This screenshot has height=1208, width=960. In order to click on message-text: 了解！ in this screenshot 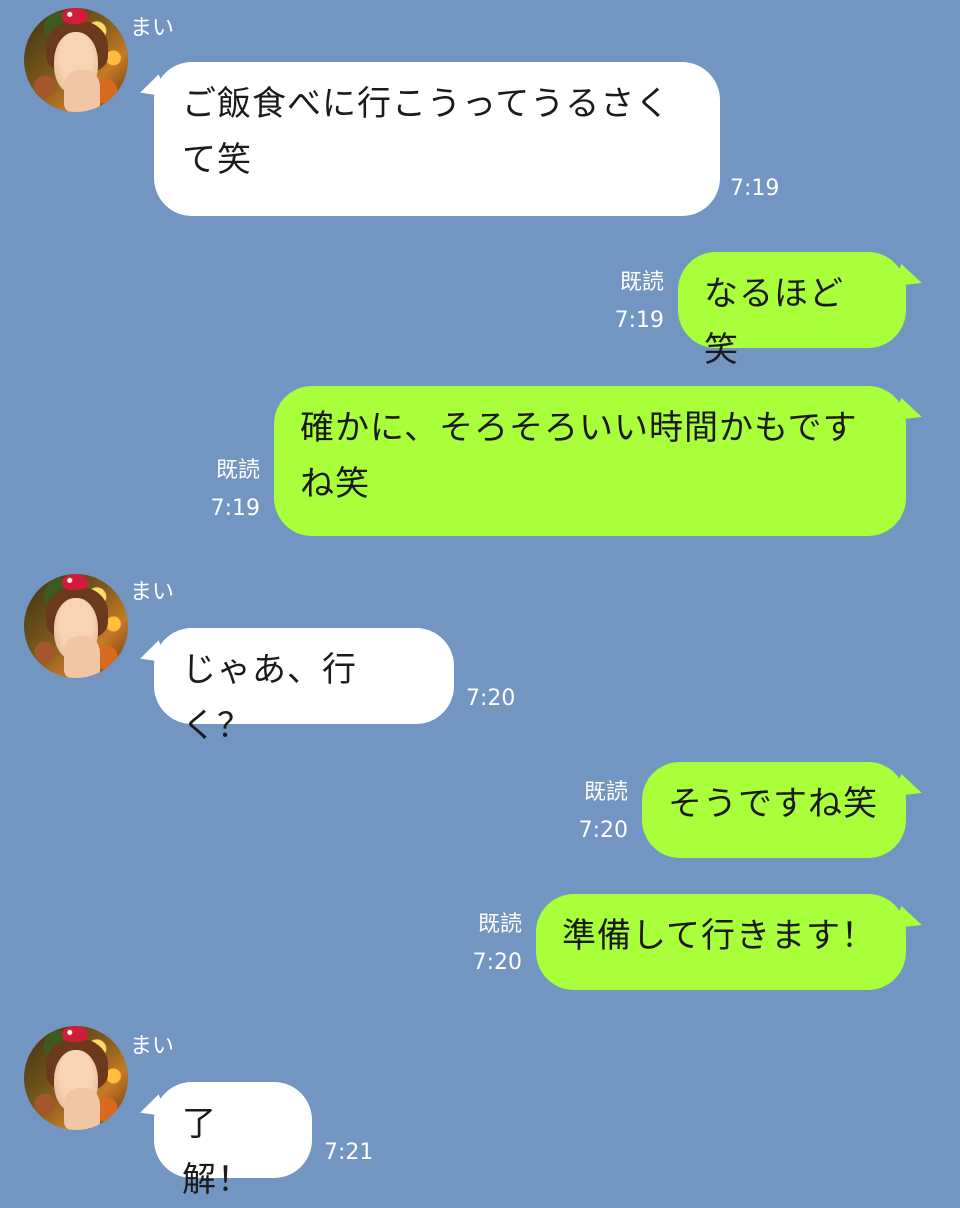, I will do `click(217, 1152)`.